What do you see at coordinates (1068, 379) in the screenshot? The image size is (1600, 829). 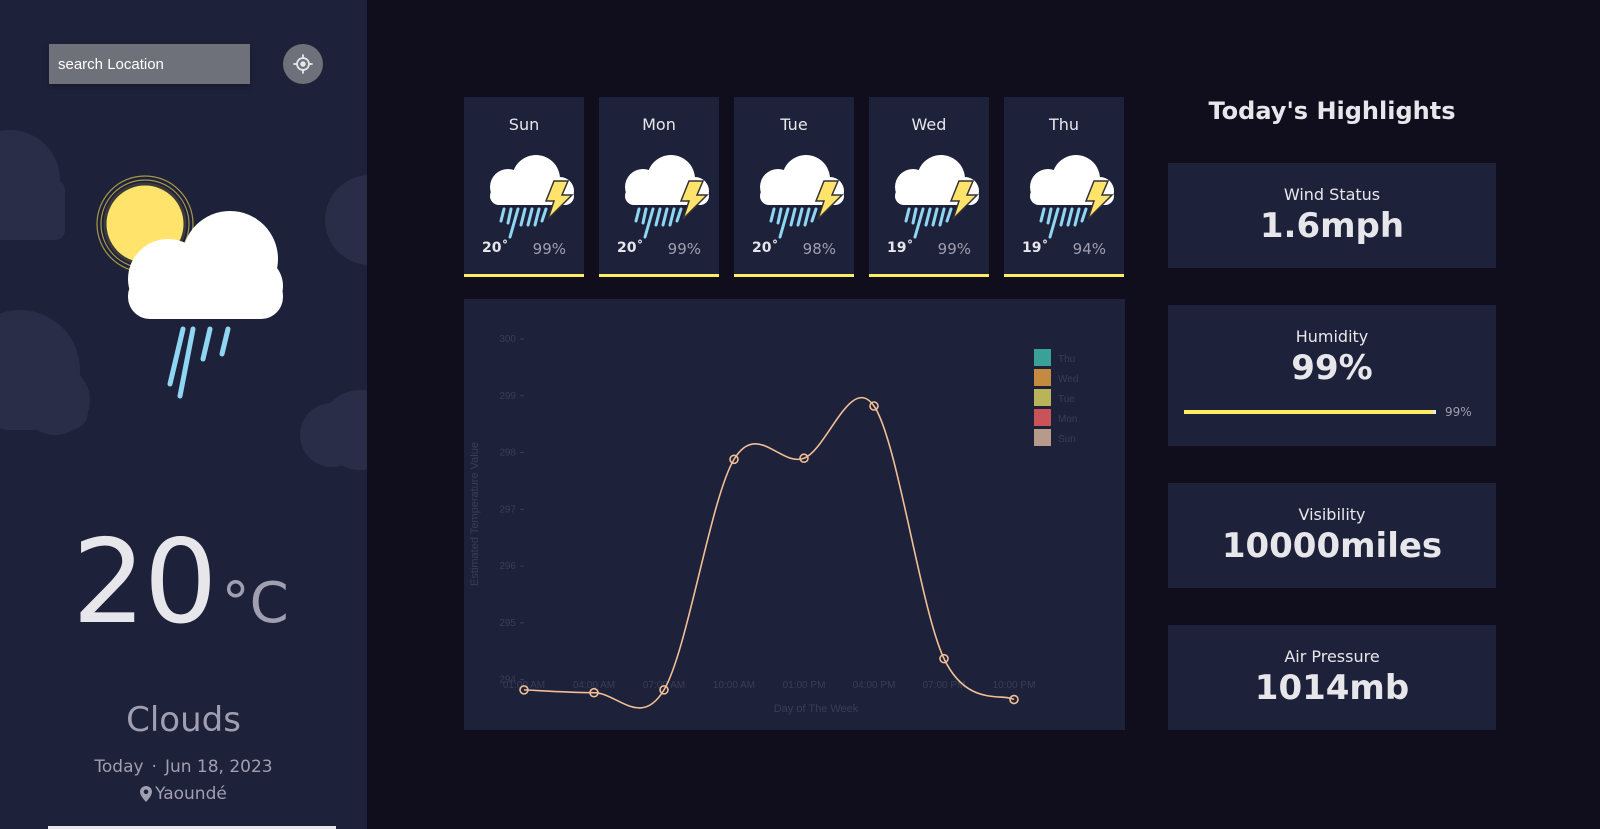 I see `legend-label: Wed` at bounding box center [1068, 379].